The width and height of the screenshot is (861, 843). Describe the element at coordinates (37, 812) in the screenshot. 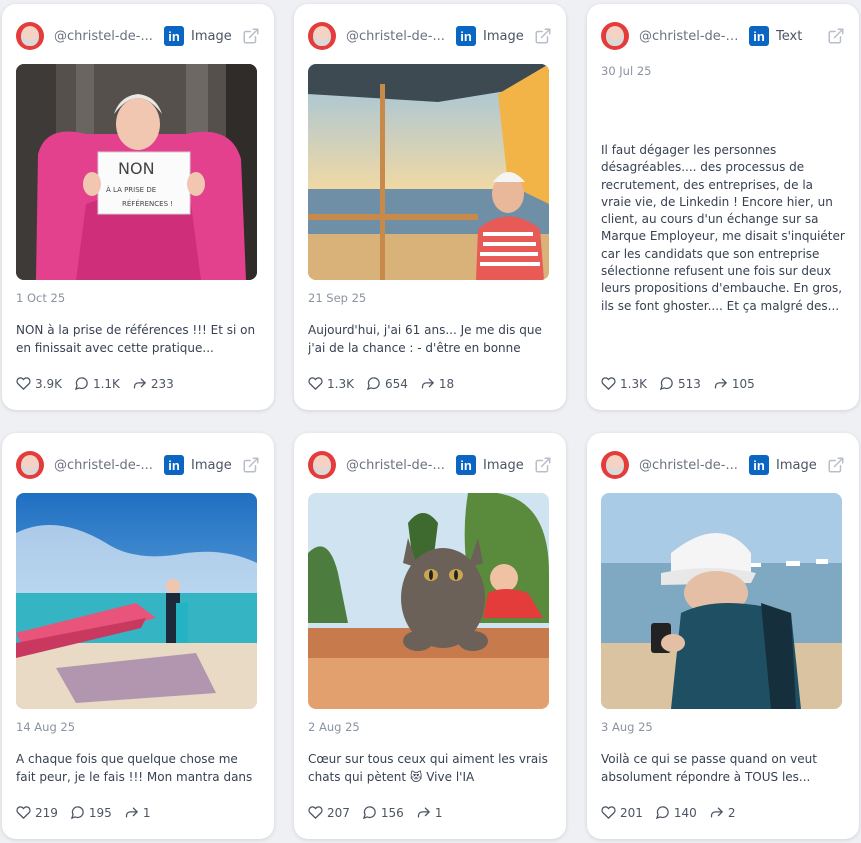

I see `likes-stat: 219` at that location.